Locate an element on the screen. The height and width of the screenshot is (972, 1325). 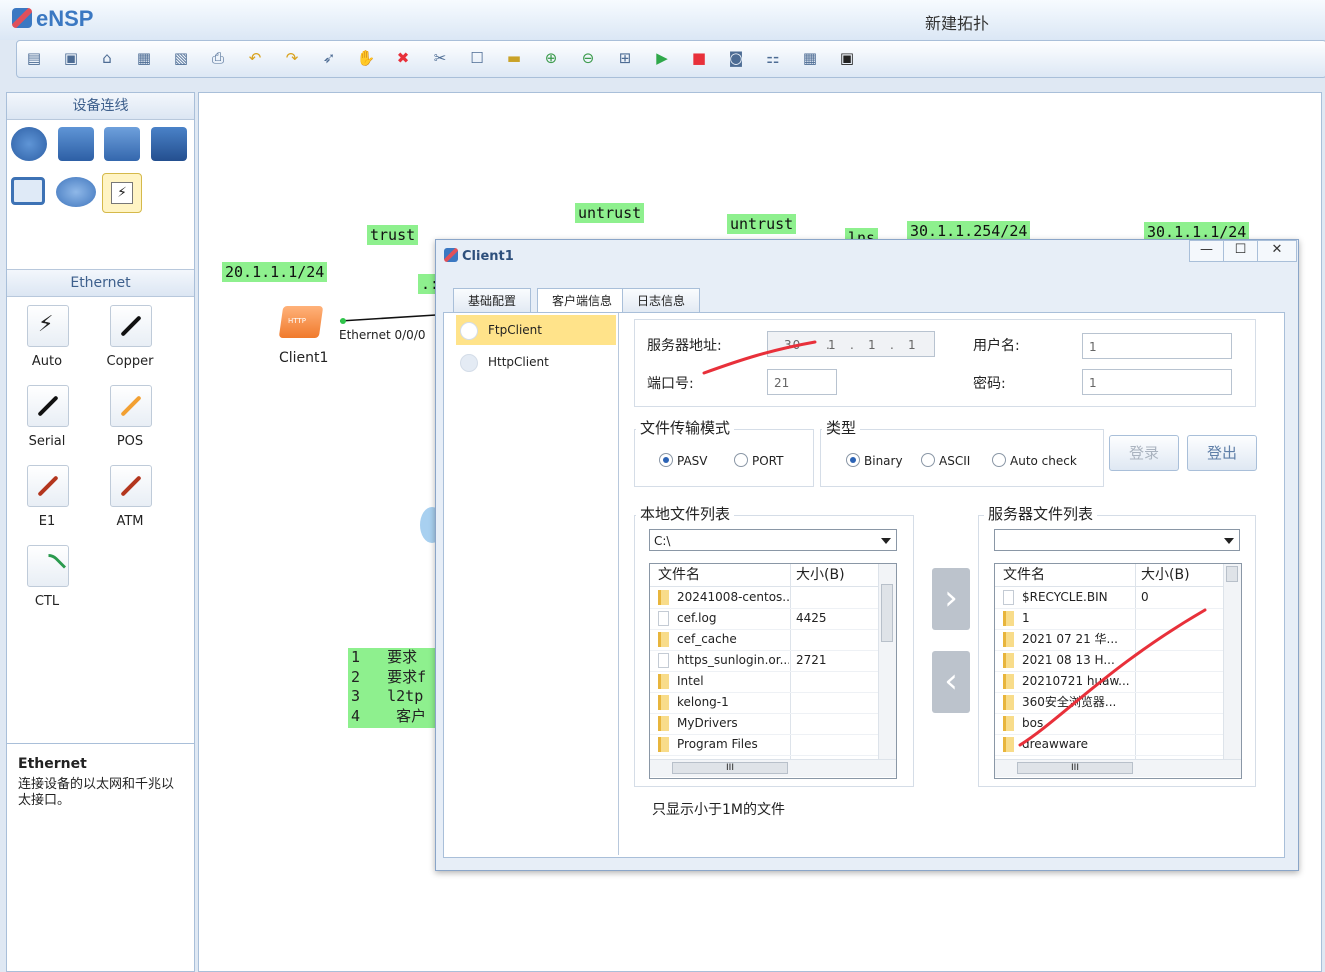
type-title: 类型 is located at coordinates (841, 427).